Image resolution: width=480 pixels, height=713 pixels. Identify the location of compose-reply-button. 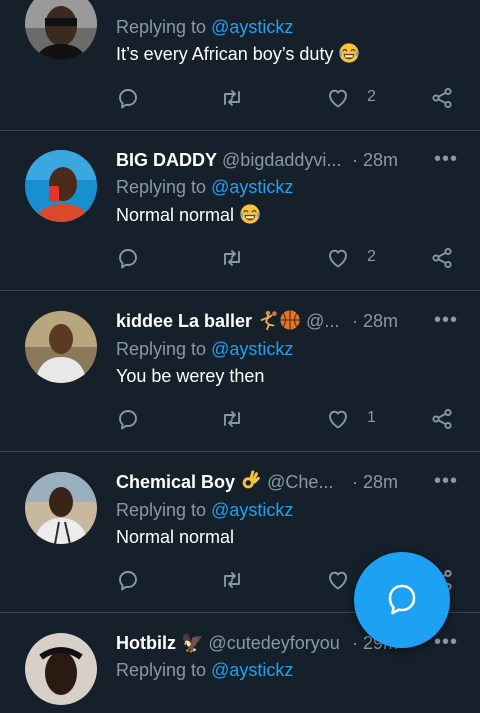
(402, 600).